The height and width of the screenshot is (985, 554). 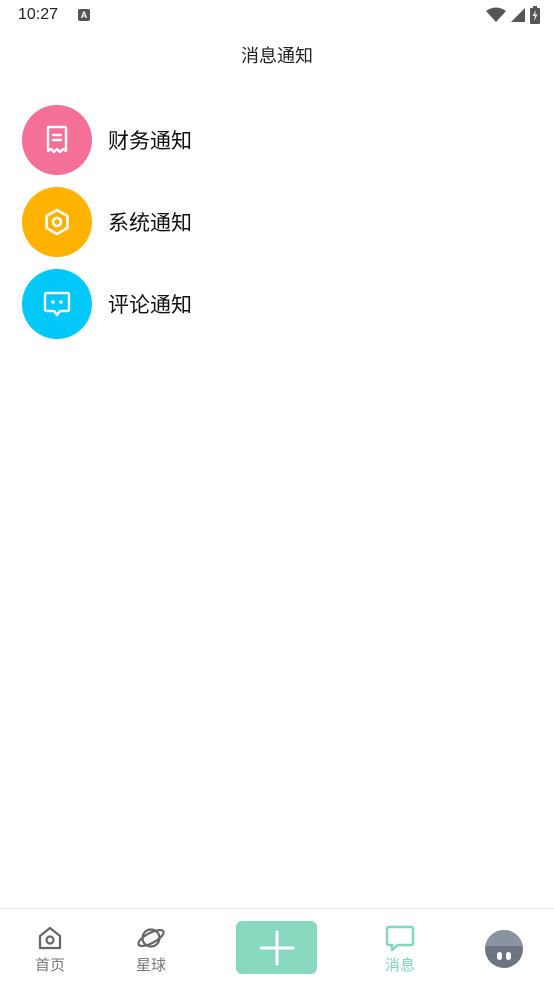 I want to click on bottom-tab-bar: 首页 星球 消息, so click(x=277, y=946).